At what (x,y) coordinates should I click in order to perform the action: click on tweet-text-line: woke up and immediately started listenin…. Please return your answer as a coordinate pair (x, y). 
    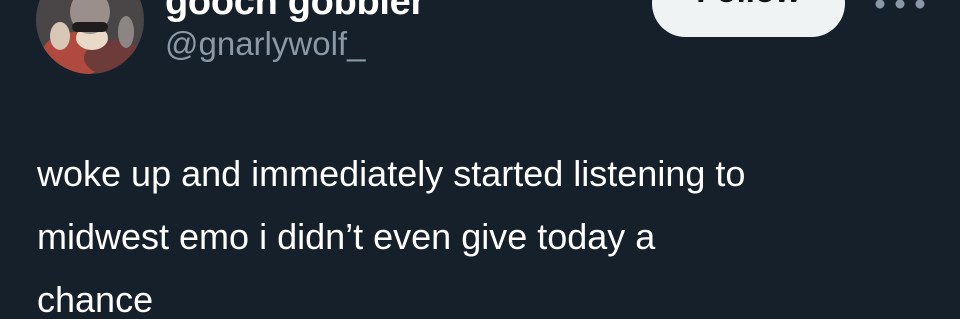
    Looking at the image, I should click on (391, 173).